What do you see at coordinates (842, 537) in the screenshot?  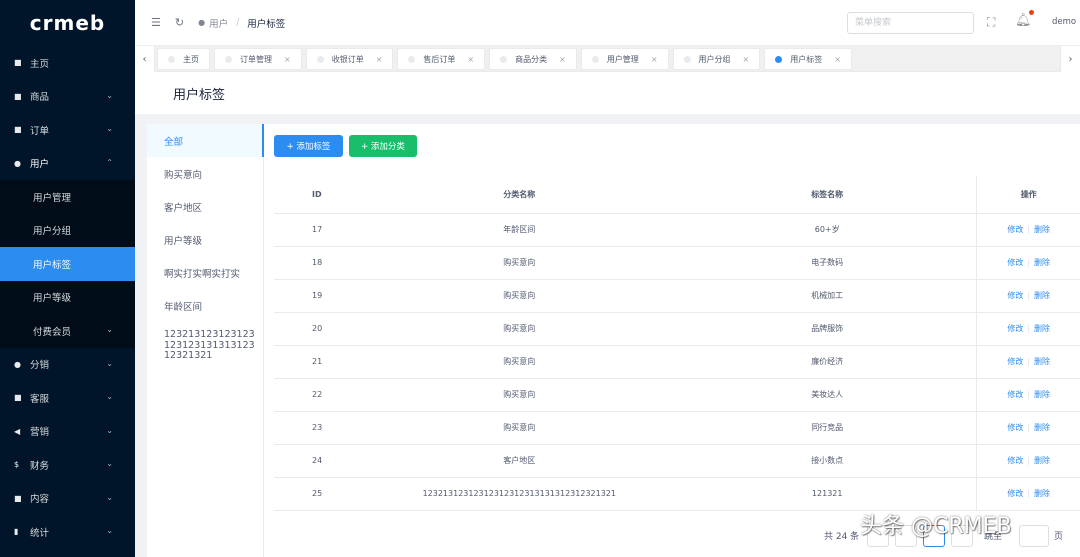 I see `pager-total: 共 24 条` at bounding box center [842, 537].